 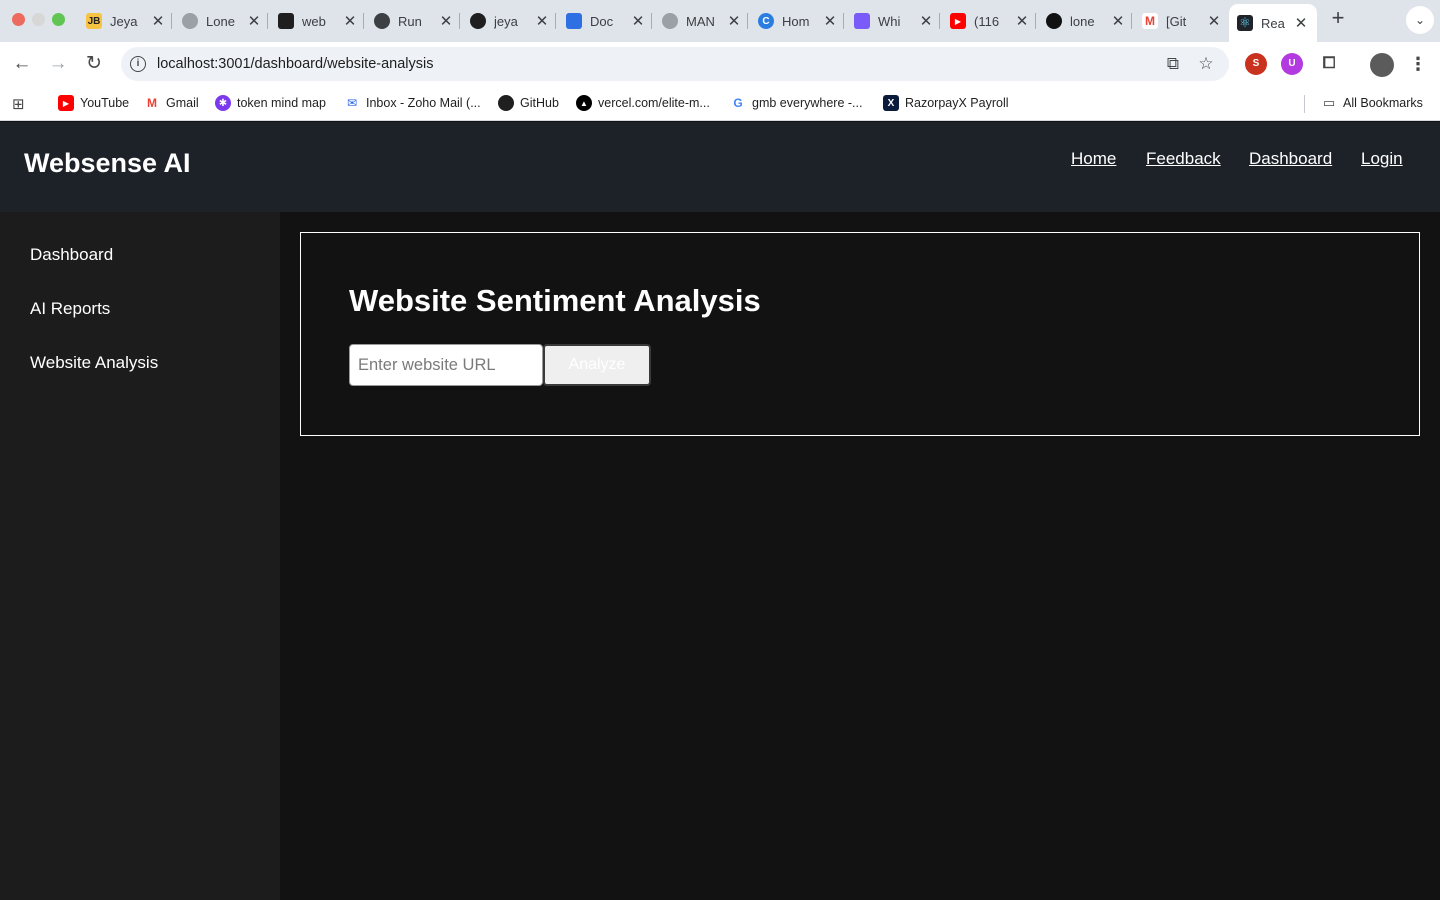 I want to click on bookmark-github: GitHub, so click(x=528, y=103).